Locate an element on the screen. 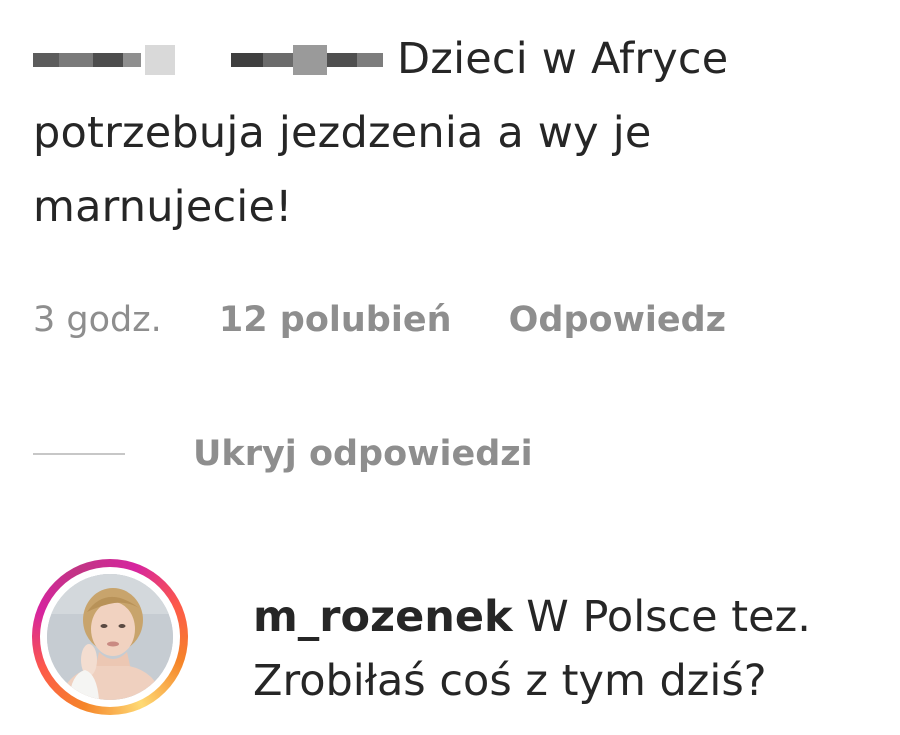 The width and height of the screenshot is (900, 735). comment-text-rest: potrzebuja jezdzenia a wy je marnujecie! is located at coordinates (342, 170).